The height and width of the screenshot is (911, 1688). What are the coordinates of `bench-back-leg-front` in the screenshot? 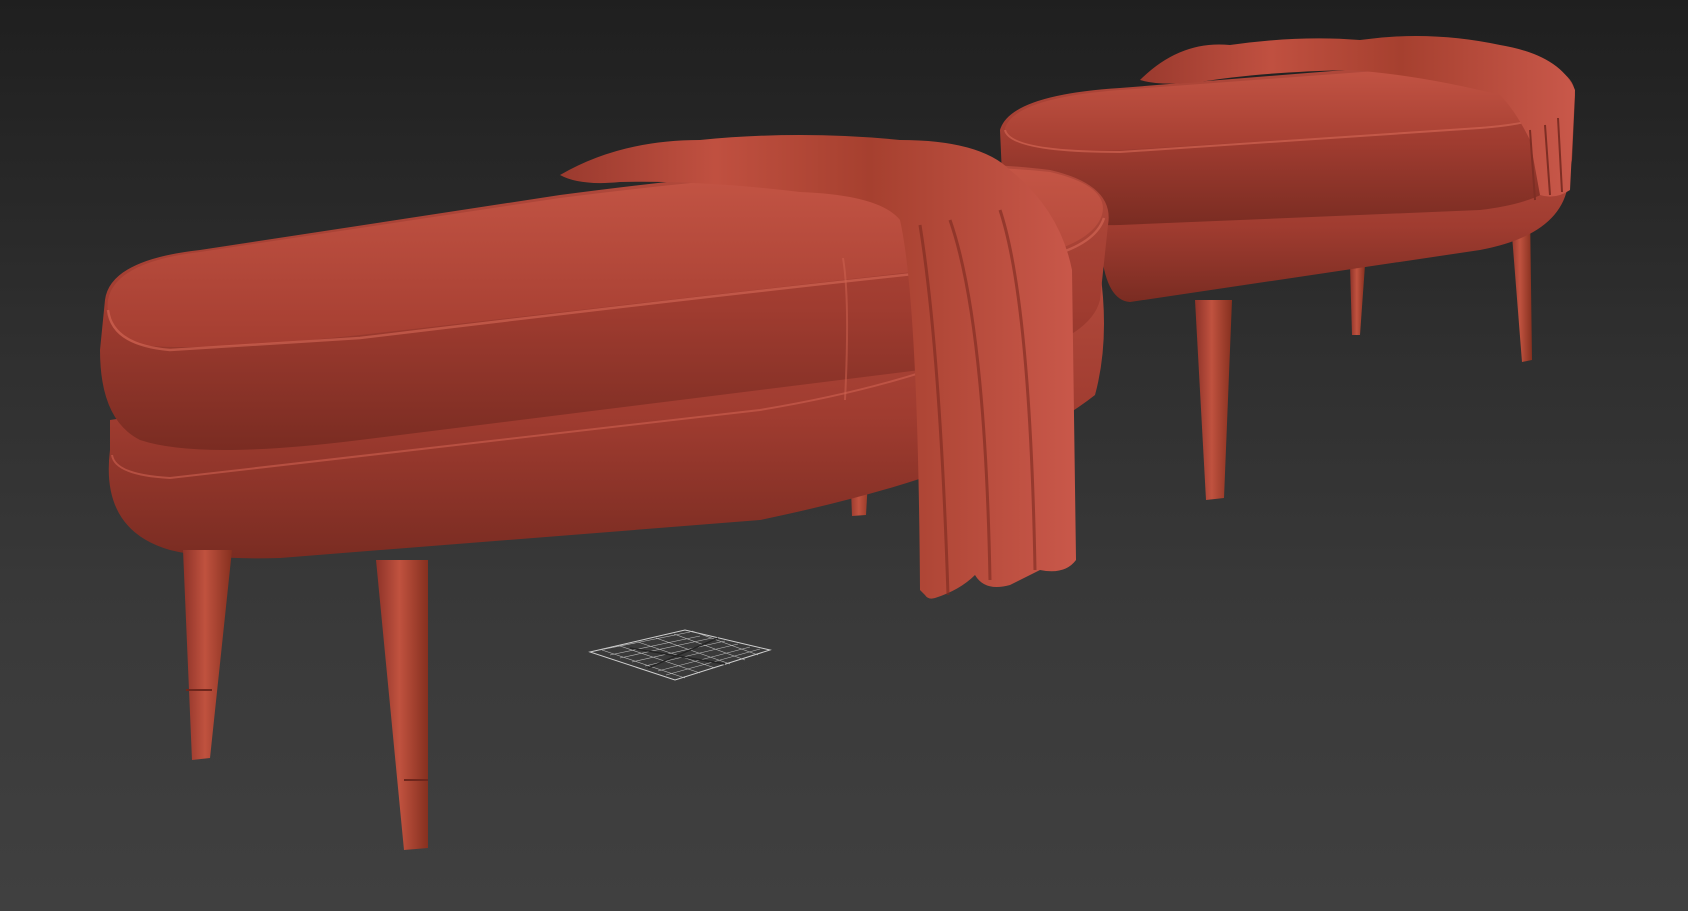 It's located at (1213, 400).